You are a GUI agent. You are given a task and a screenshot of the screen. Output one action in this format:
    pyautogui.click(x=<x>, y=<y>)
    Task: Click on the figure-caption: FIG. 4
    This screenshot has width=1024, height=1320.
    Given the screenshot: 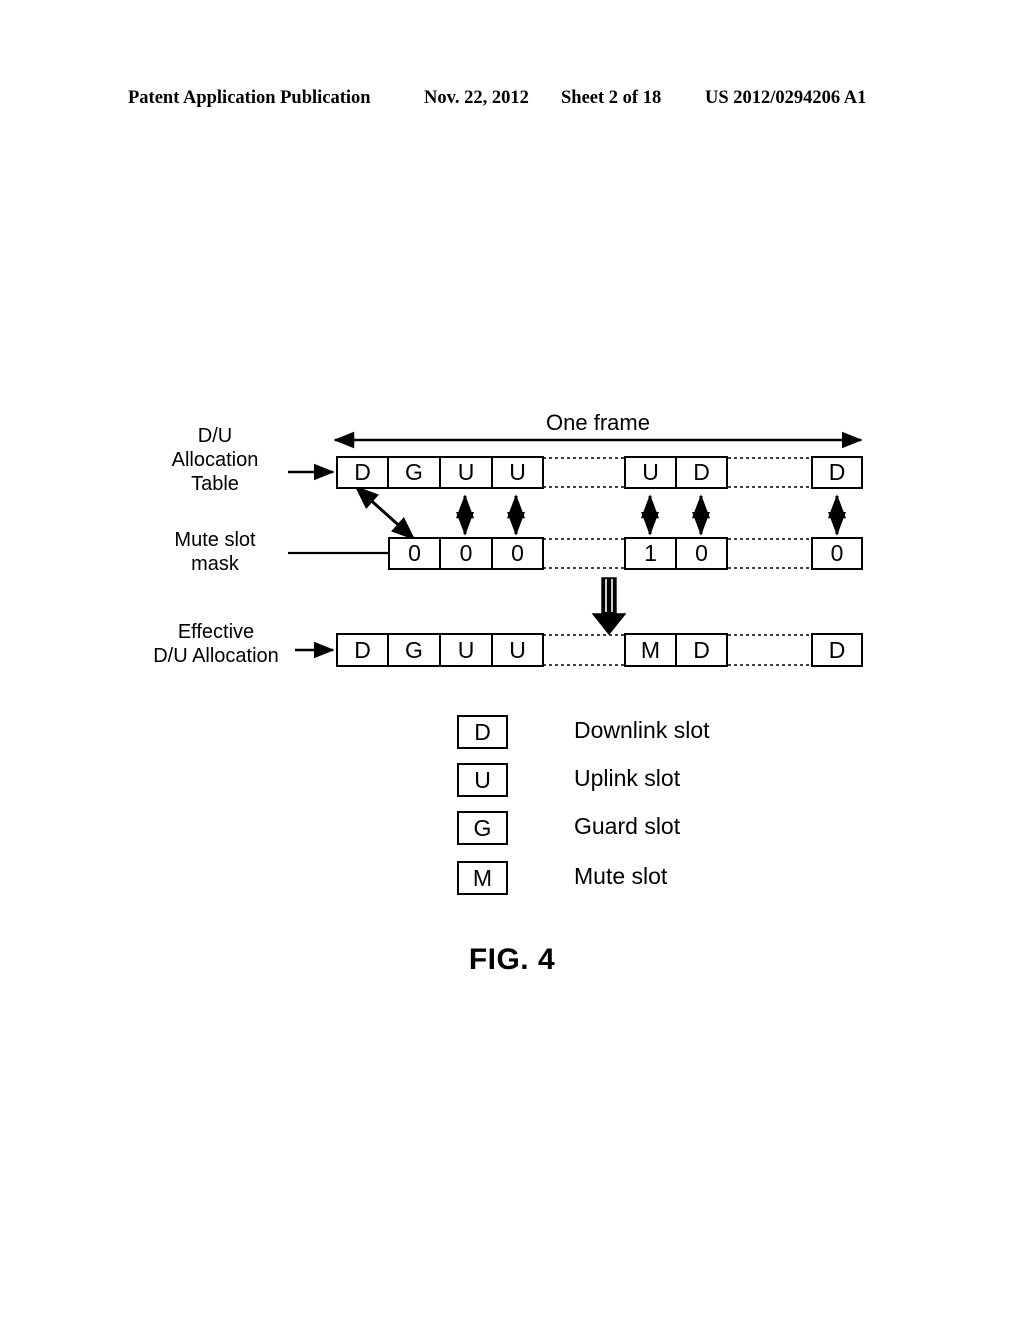 What is the action you would take?
    pyautogui.click(x=512, y=959)
    